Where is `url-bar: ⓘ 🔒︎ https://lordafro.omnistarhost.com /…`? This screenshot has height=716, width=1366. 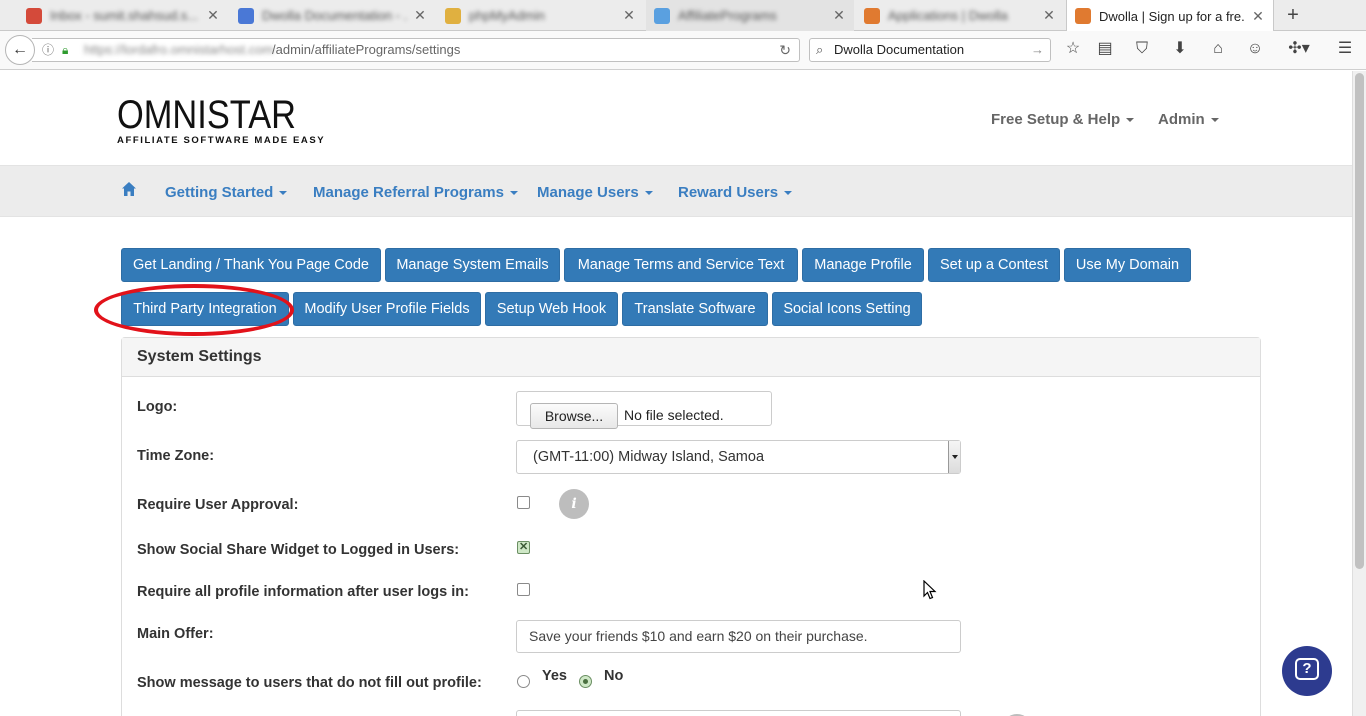
url-bar: ⓘ 🔒︎ https://lordafro.omnistarhost.com /… is located at coordinates (416, 50).